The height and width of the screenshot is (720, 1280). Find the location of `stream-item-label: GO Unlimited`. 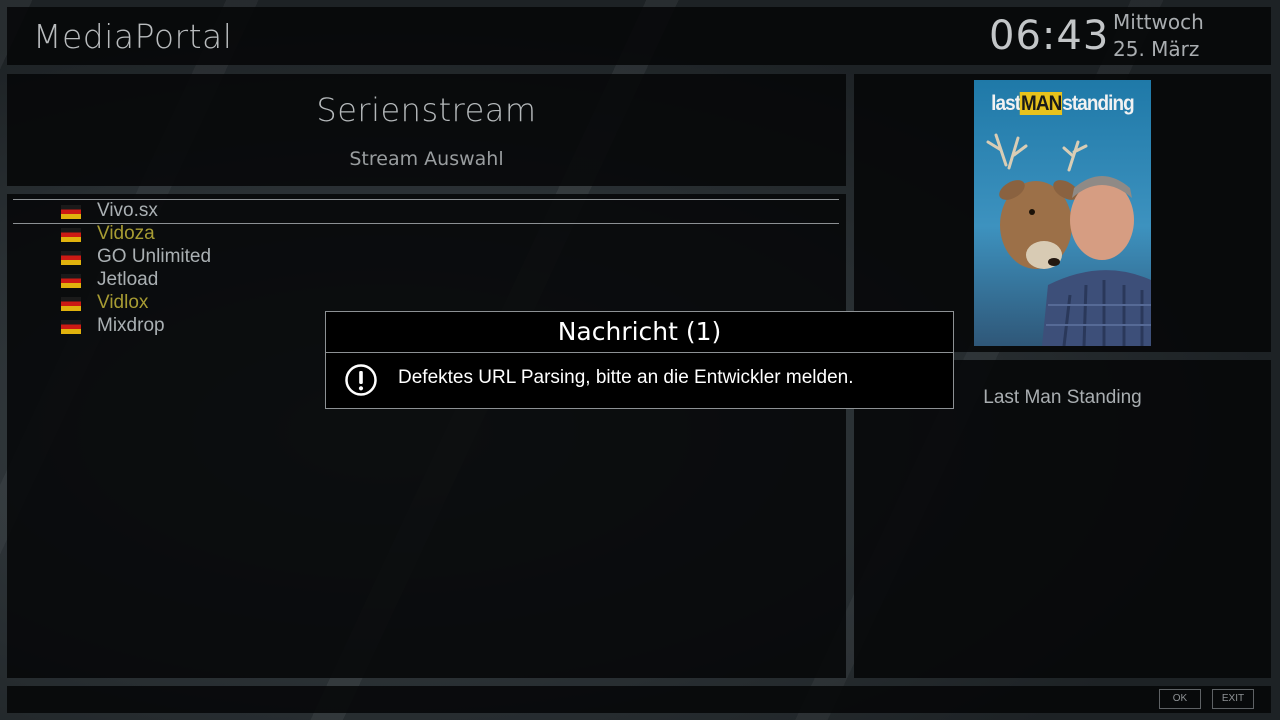

stream-item-label: GO Unlimited is located at coordinates (154, 256).